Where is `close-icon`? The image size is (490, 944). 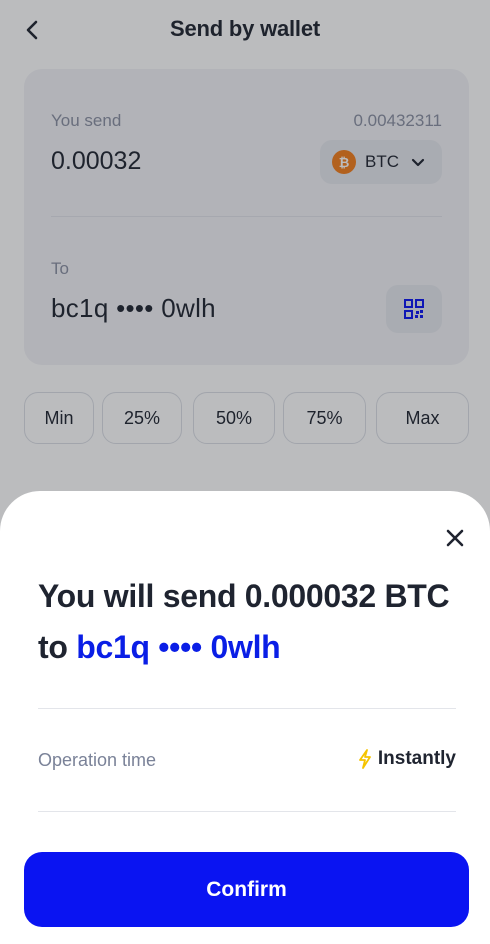 close-icon is located at coordinates (455, 538).